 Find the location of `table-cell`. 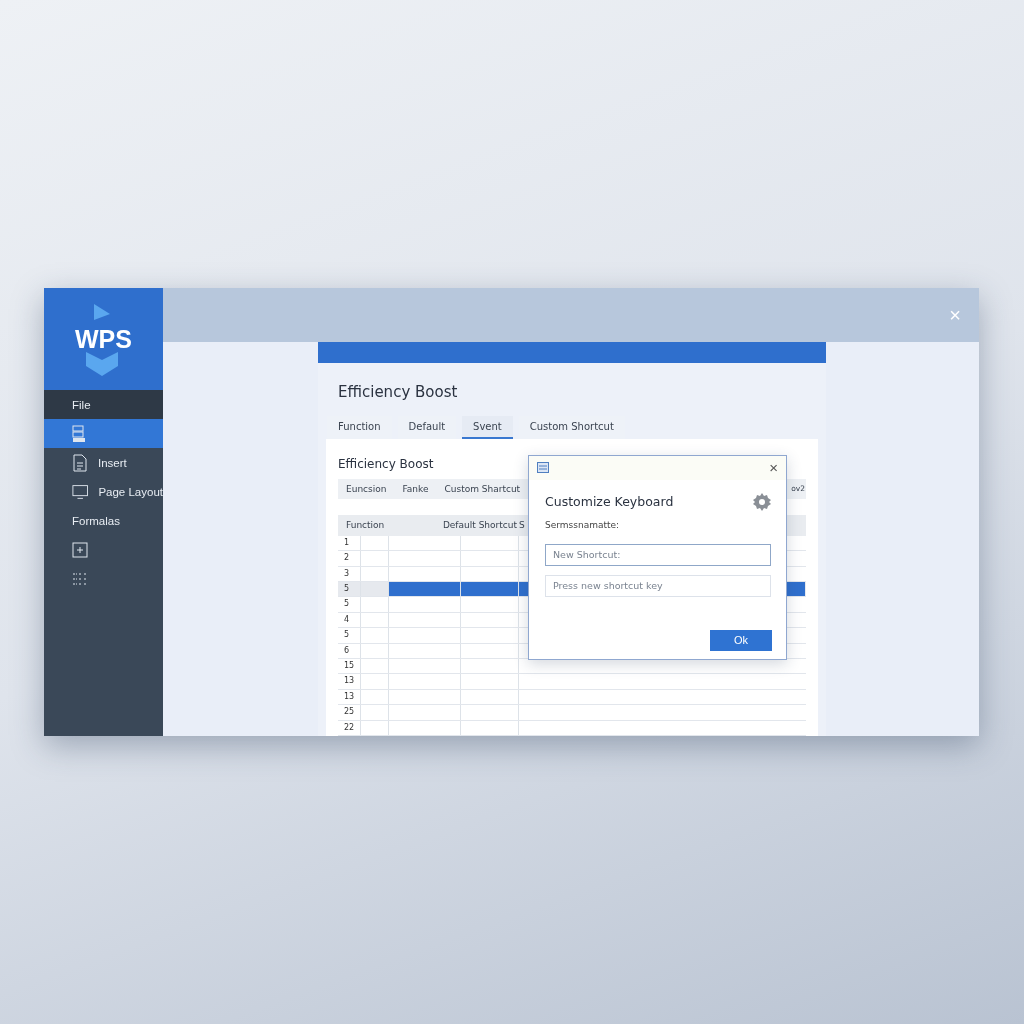

table-cell is located at coordinates (424, 589).